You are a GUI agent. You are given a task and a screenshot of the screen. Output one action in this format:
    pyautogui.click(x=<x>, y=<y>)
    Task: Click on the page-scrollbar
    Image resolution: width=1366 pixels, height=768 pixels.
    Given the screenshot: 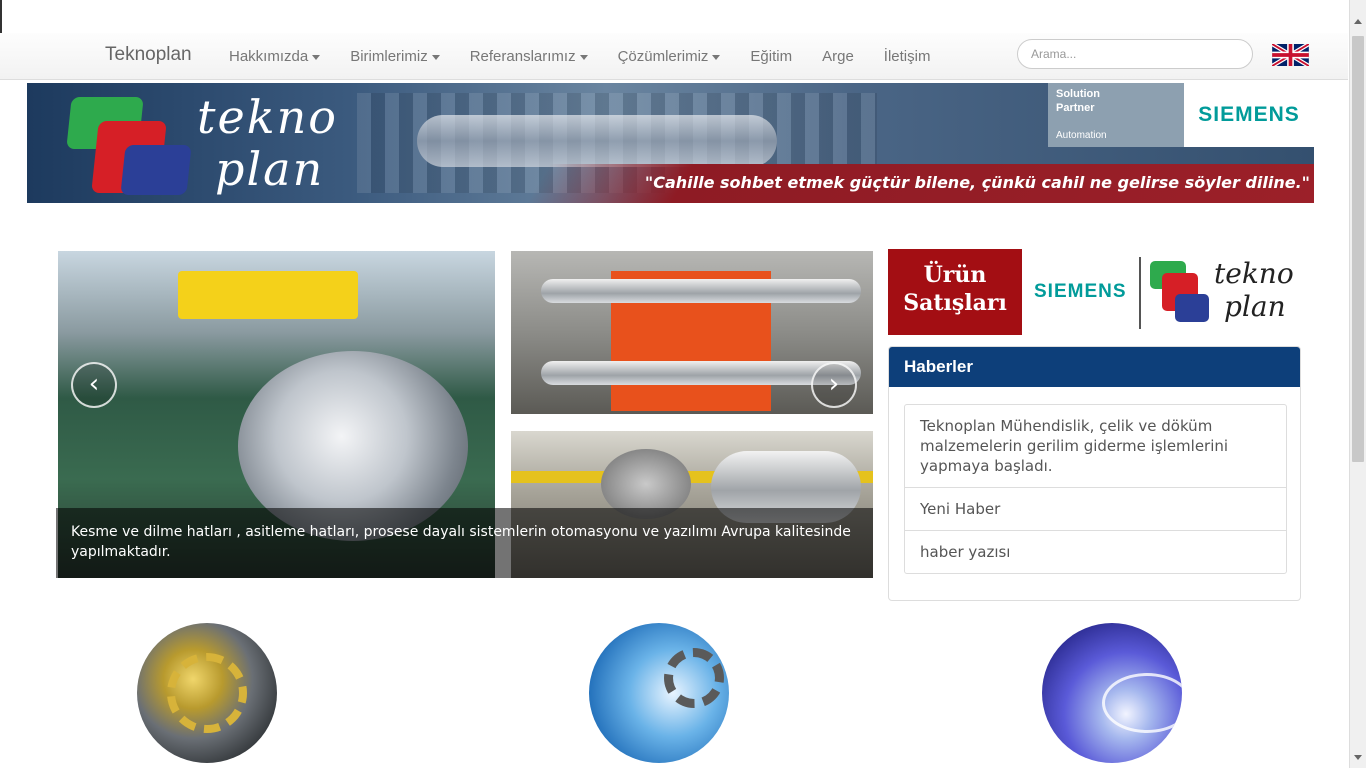 What is the action you would take?
    pyautogui.click(x=1357, y=384)
    